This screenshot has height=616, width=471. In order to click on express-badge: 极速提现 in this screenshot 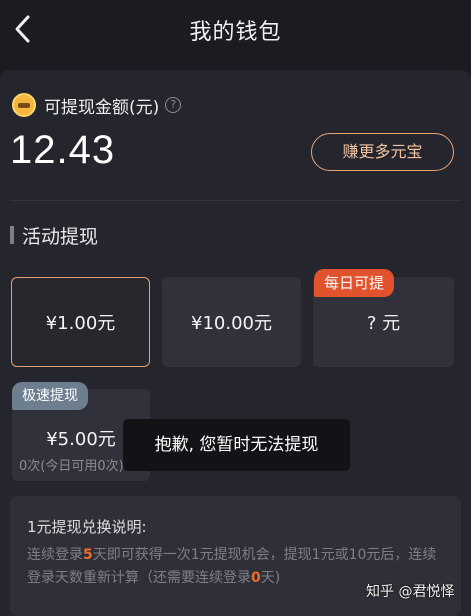, I will do `click(50, 396)`.